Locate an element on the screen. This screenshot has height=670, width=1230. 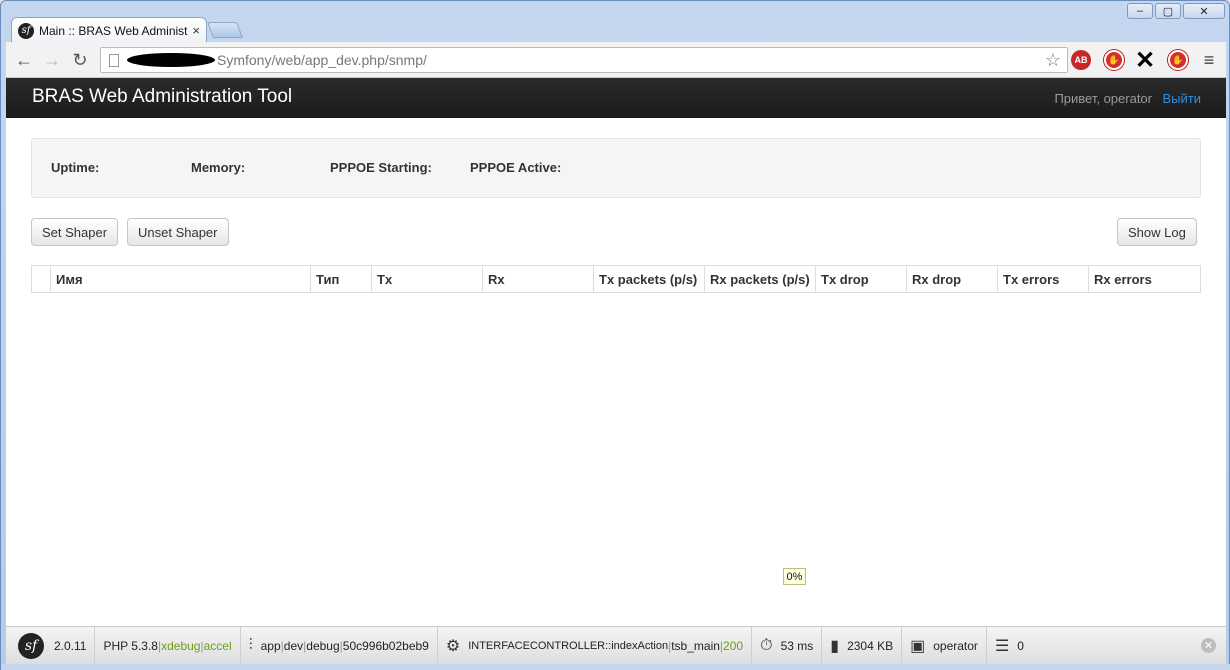
sf-db-item: ☰ 0 is located at coordinates (1009, 646).